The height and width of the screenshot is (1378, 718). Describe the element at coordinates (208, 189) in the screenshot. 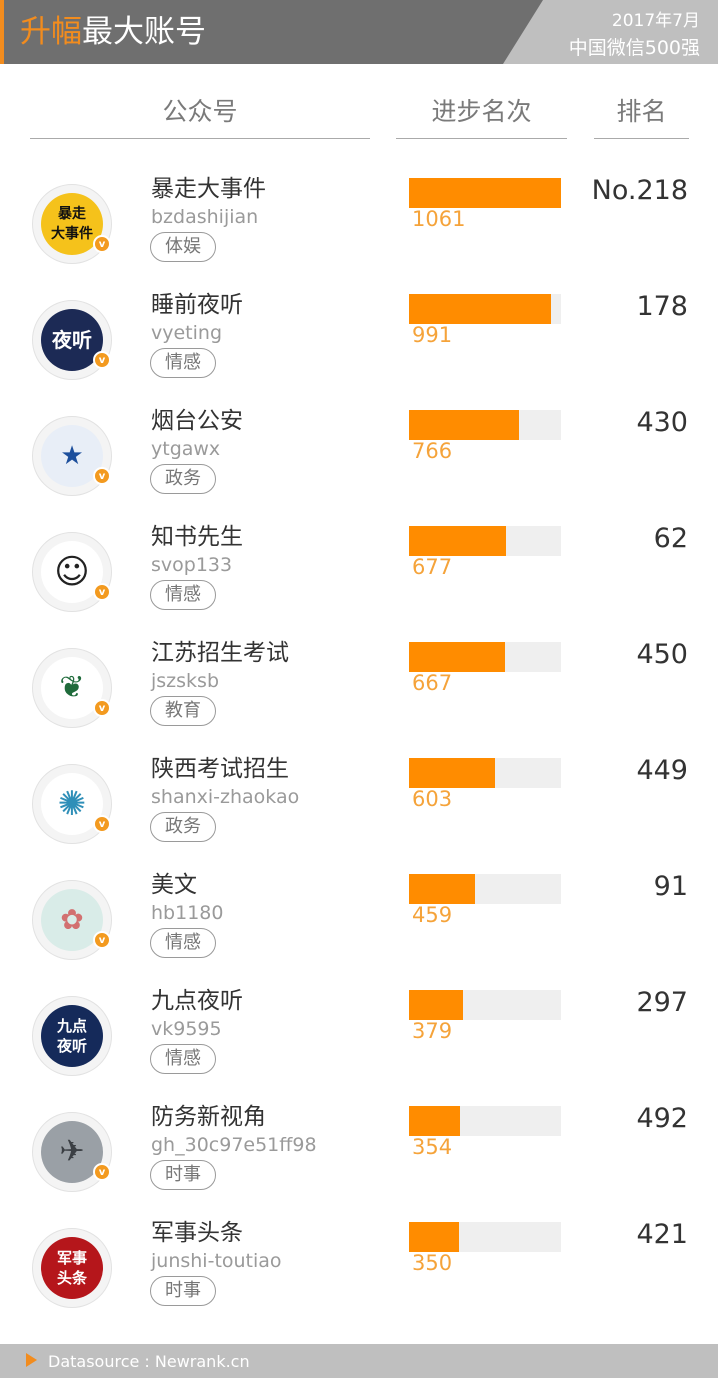

I see `account-name: 暴走大事件` at that location.